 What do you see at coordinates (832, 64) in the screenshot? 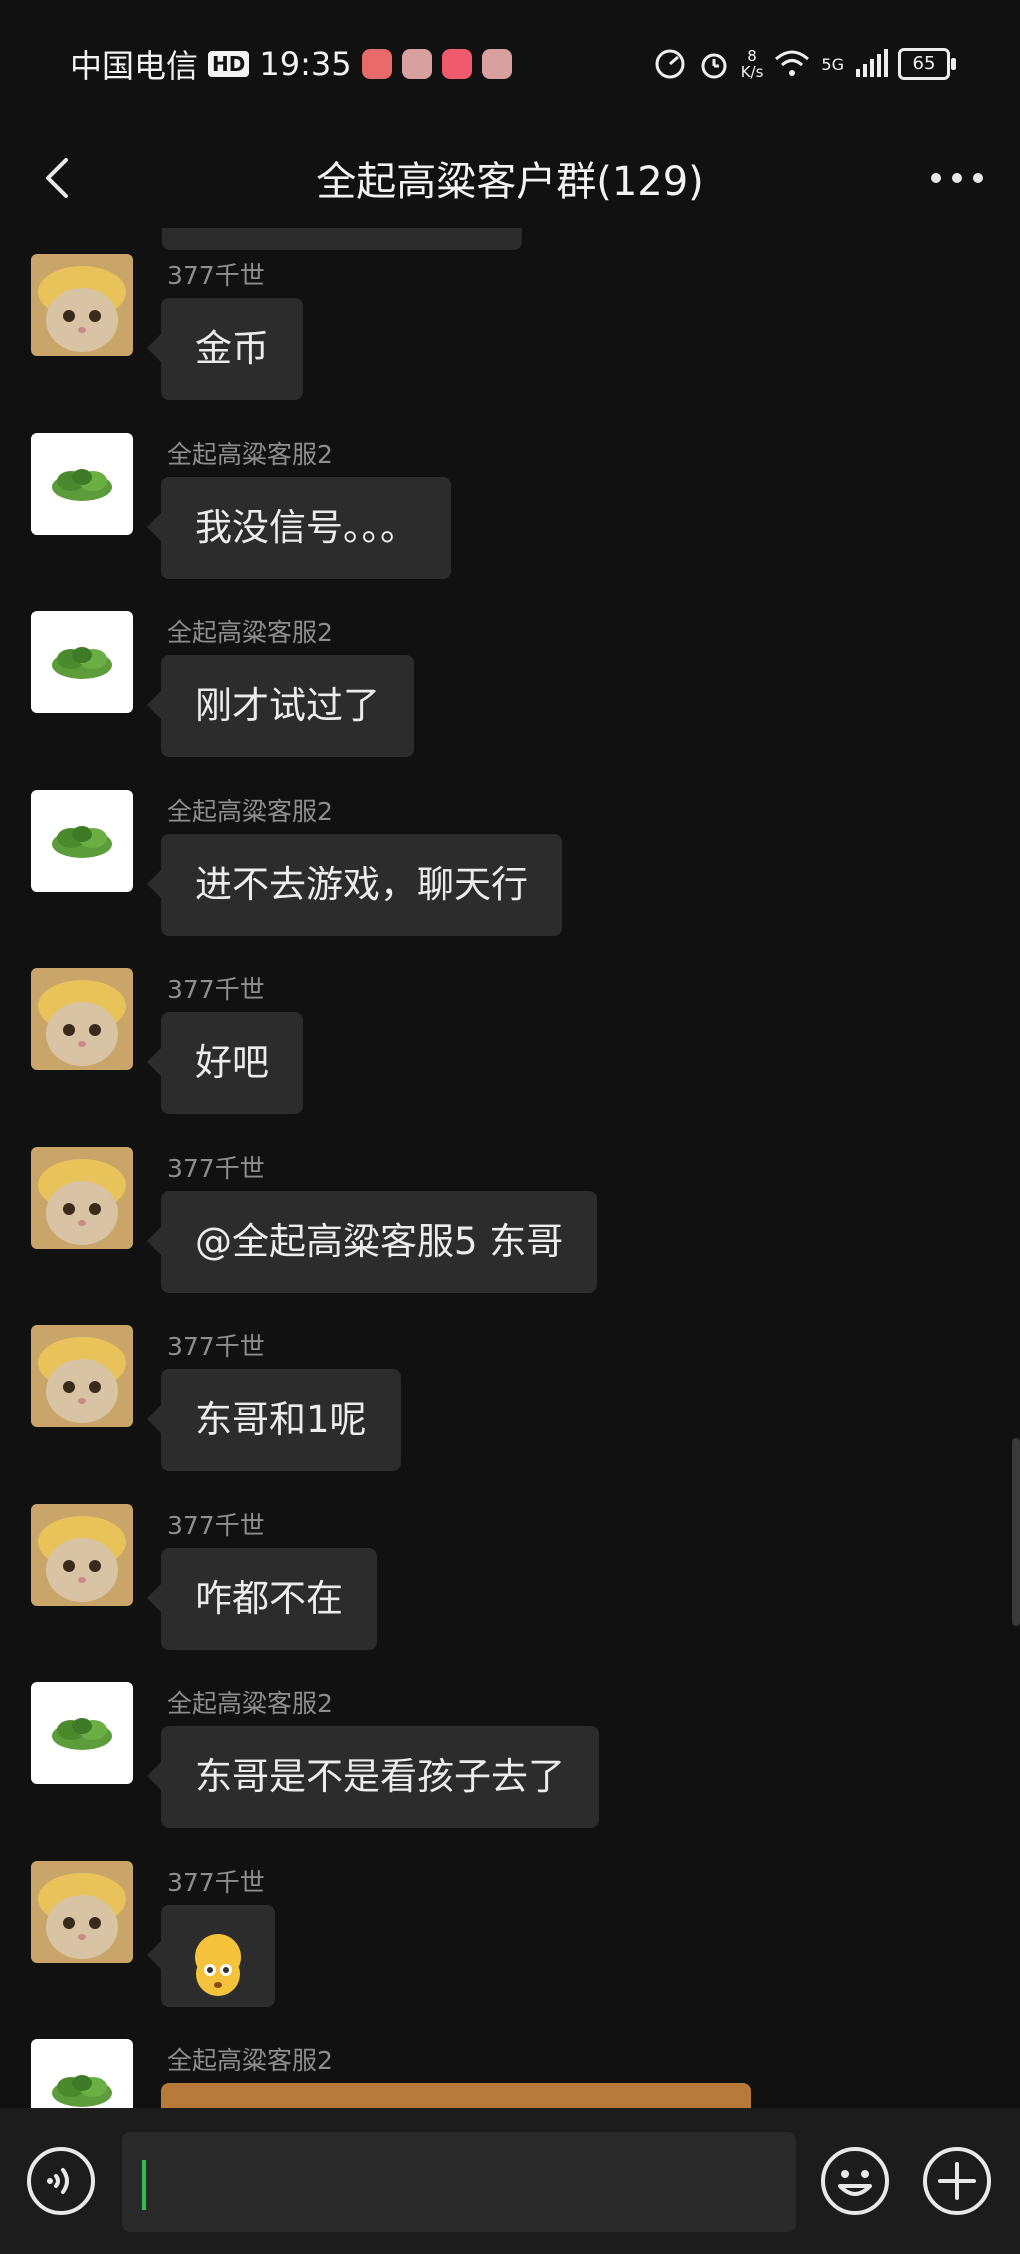
I see `network-type: 5G` at bounding box center [832, 64].